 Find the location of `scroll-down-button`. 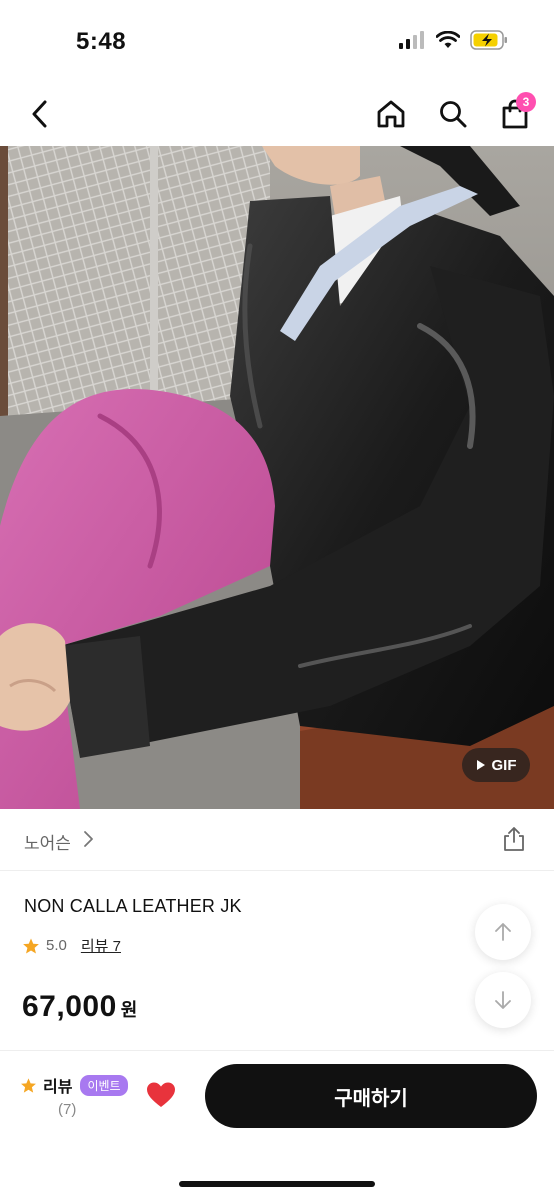

scroll-down-button is located at coordinates (503, 1000).